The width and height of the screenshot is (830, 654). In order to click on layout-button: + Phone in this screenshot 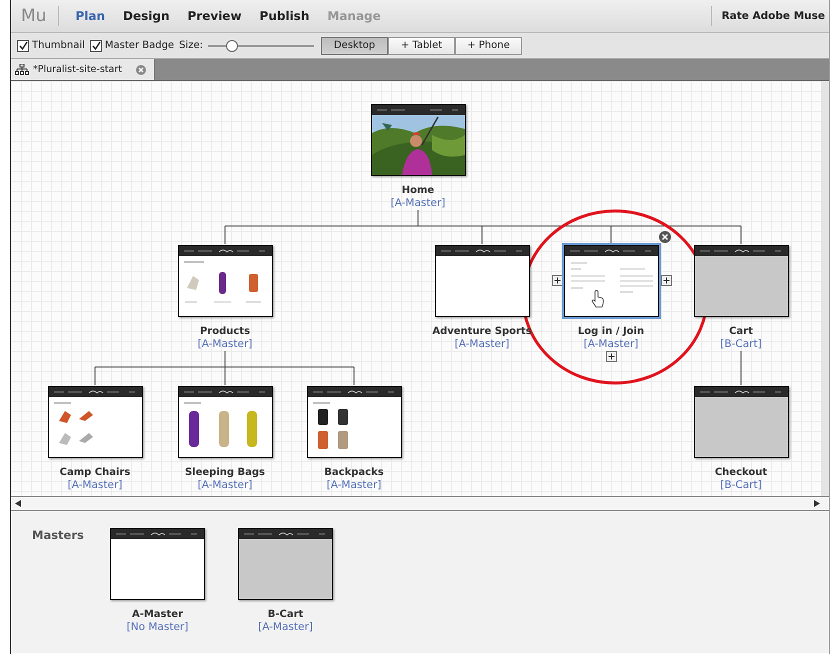, I will do `click(488, 45)`.